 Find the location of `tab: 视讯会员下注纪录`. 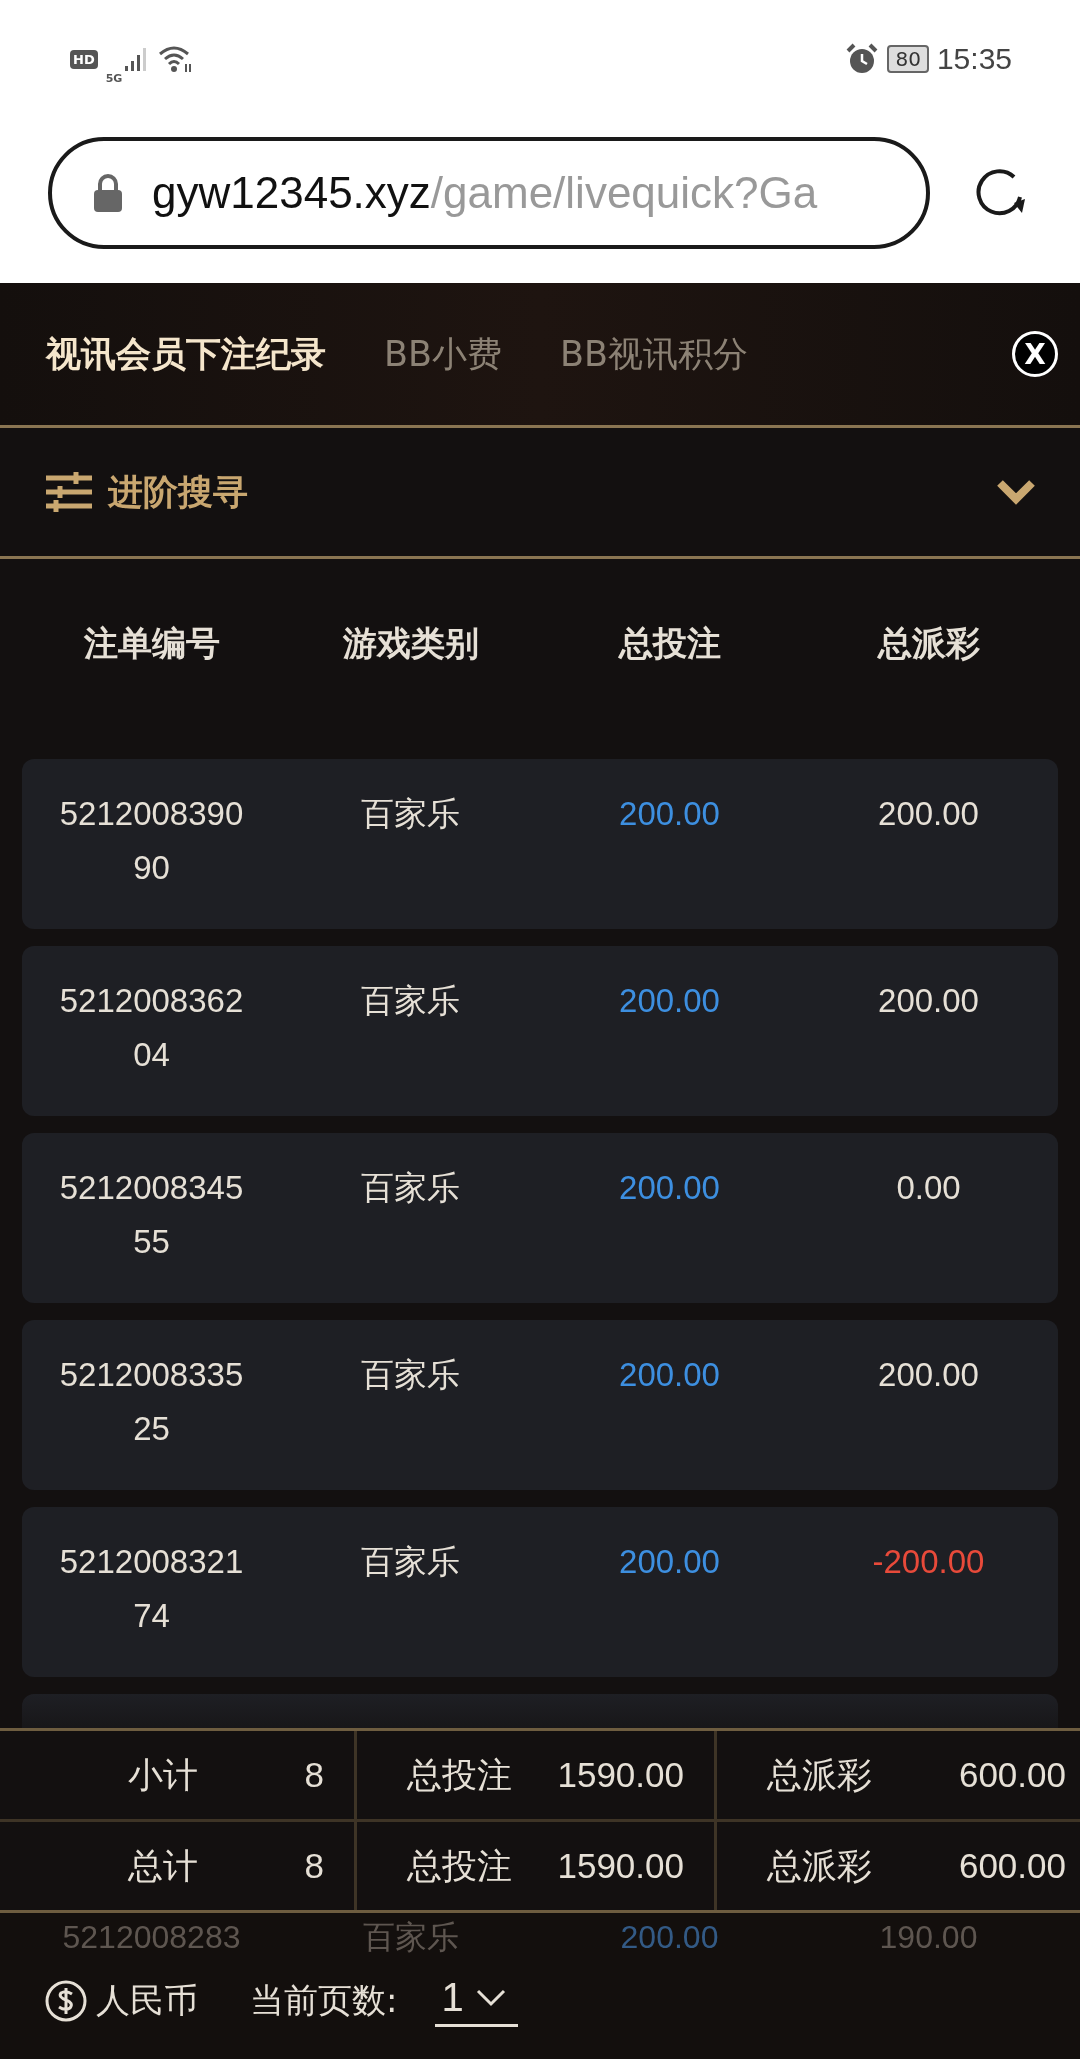

tab: 视讯会员下注纪录 is located at coordinates (186, 354).